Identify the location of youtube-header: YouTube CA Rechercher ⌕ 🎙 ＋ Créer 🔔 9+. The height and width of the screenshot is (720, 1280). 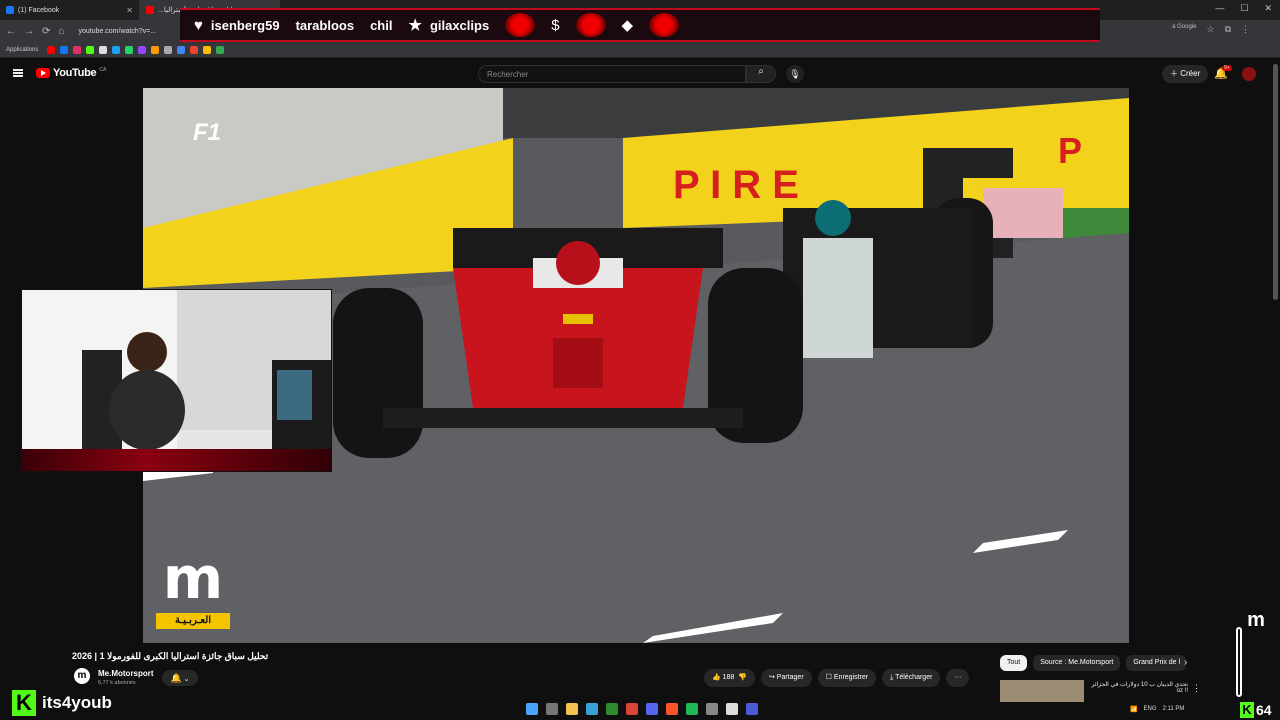
(640, 74).